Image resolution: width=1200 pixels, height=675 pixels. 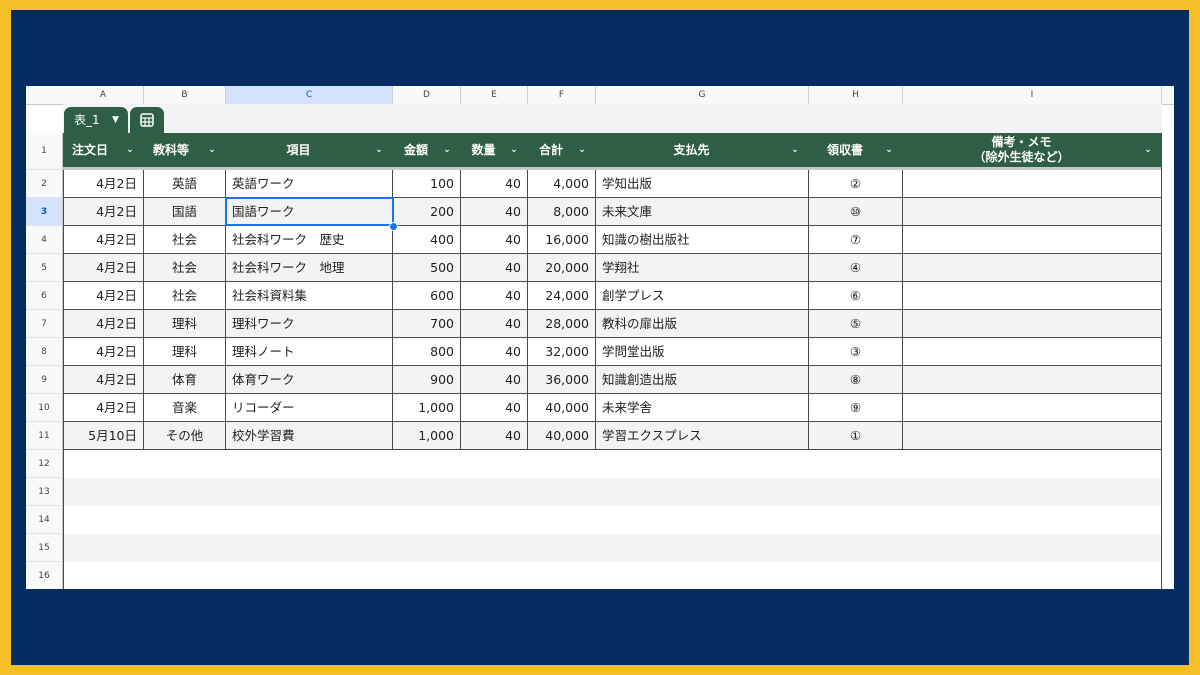 I want to click on cell-f: 20,000, so click(x=562, y=268).